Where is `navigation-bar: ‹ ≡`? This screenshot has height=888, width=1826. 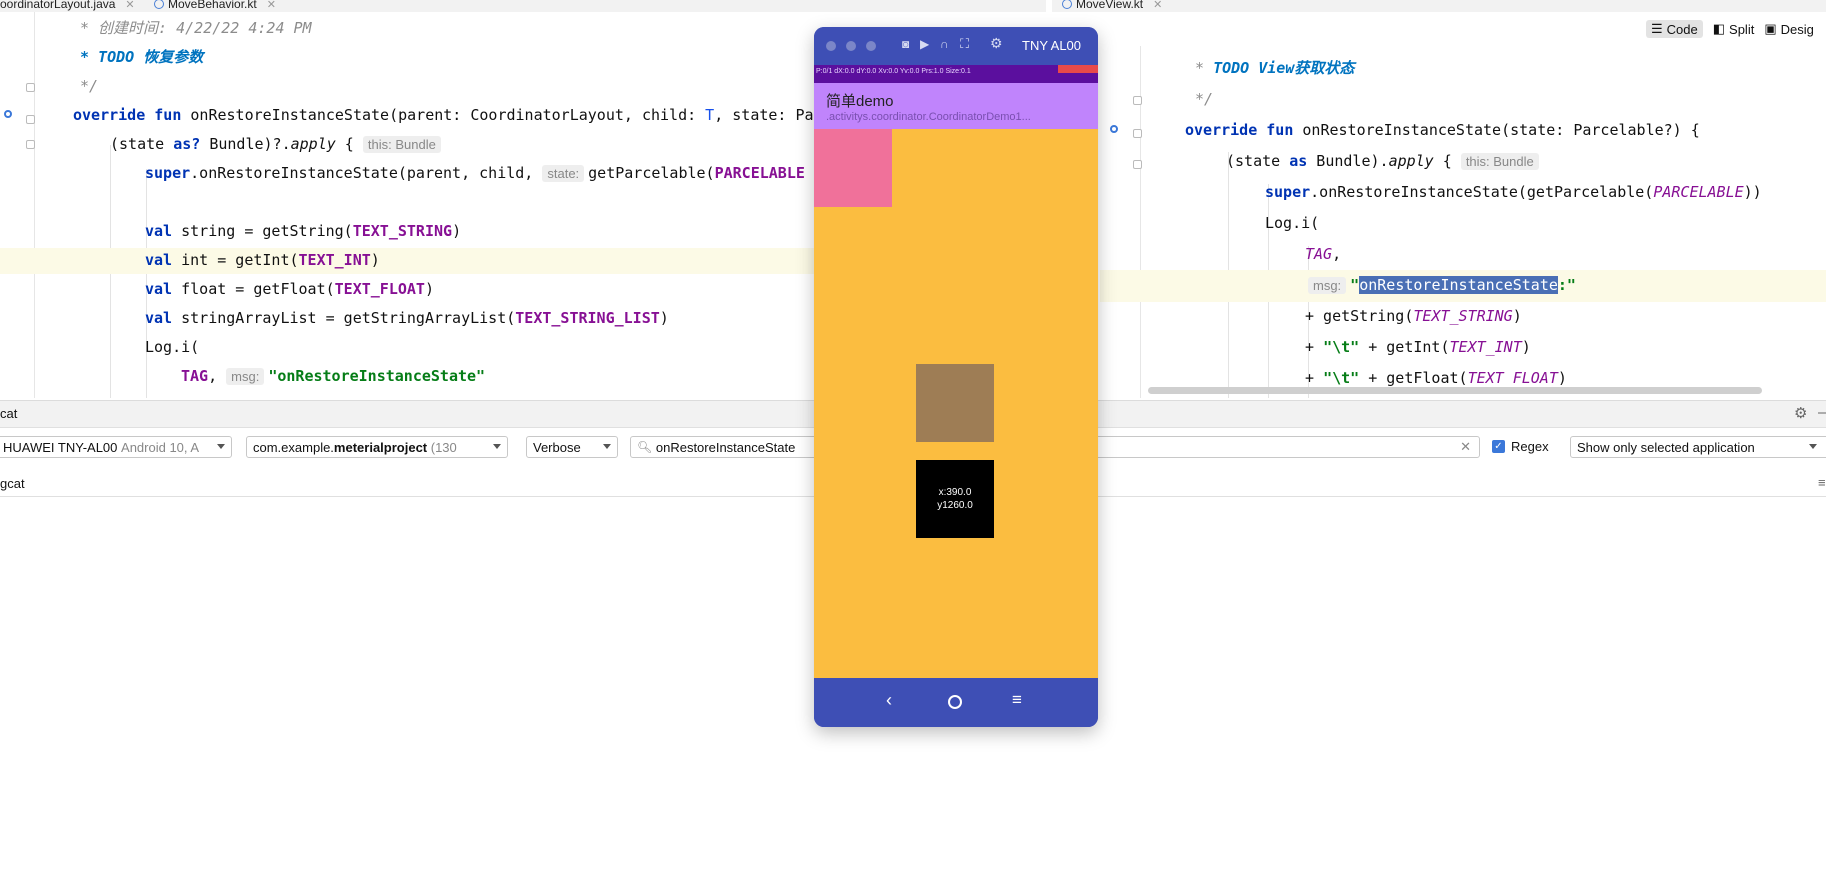 navigation-bar: ‹ ≡ is located at coordinates (956, 702).